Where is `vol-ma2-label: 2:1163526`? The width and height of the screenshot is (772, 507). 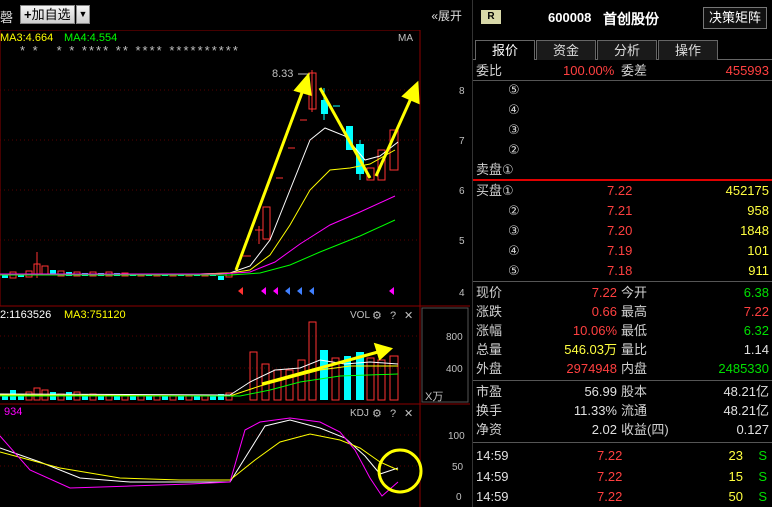
vol-ma2-label: 2:1163526 is located at coordinates (25, 315).